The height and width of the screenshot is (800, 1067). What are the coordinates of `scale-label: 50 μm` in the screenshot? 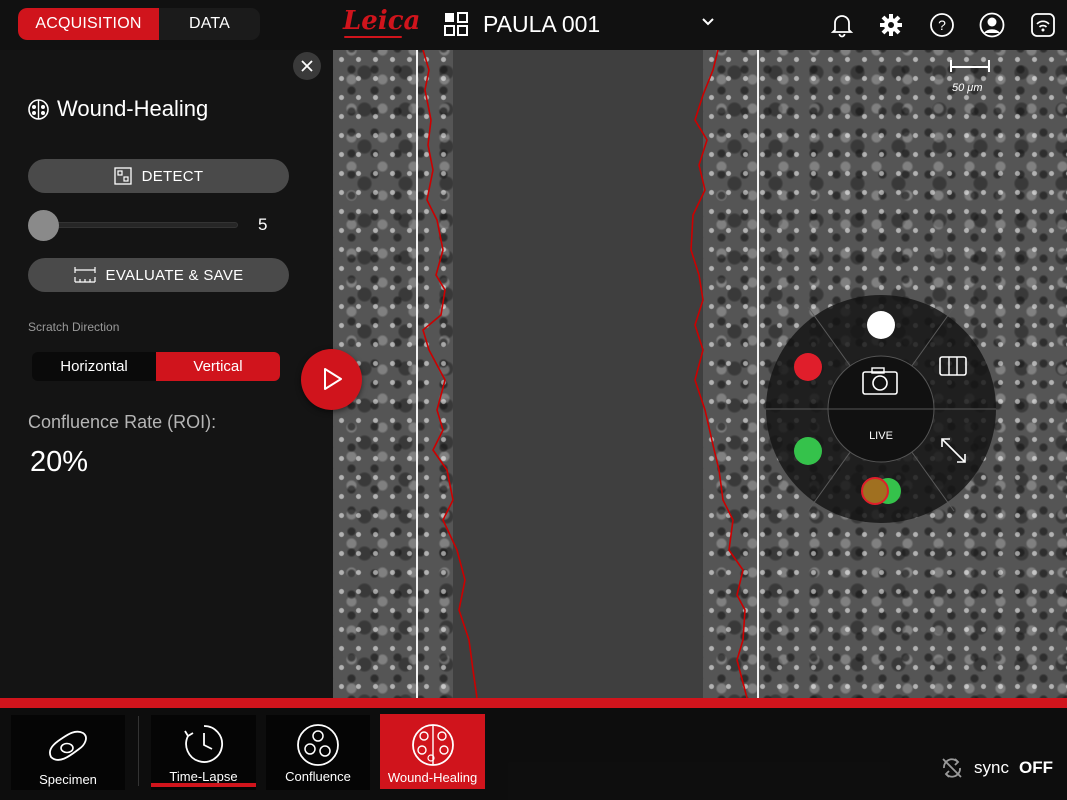 It's located at (967, 88).